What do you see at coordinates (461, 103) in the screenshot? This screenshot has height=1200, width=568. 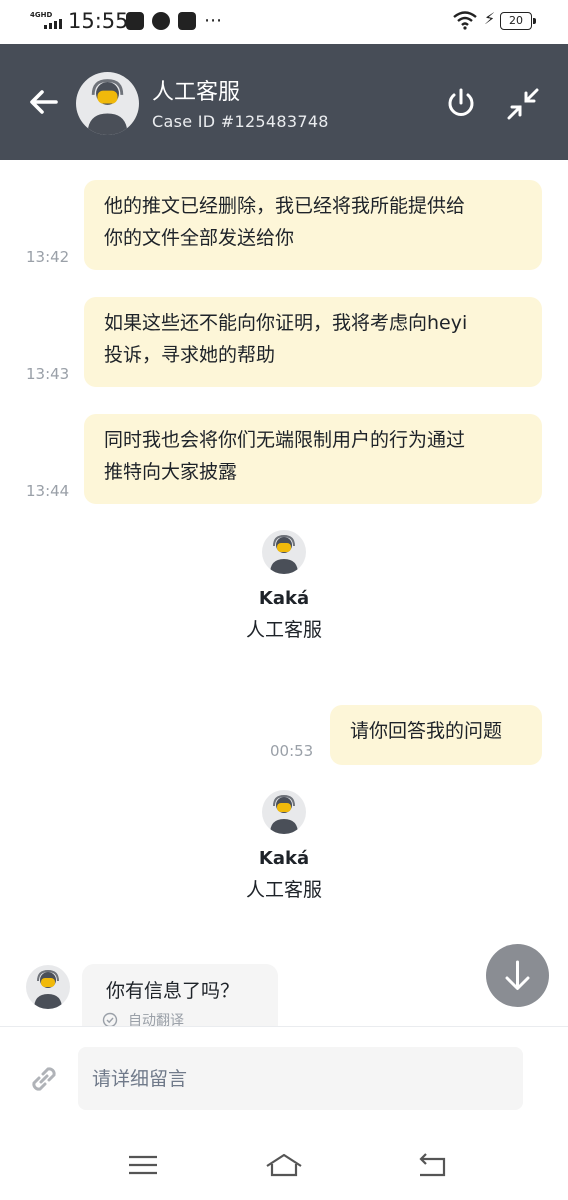 I see `power-icon` at bounding box center [461, 103].